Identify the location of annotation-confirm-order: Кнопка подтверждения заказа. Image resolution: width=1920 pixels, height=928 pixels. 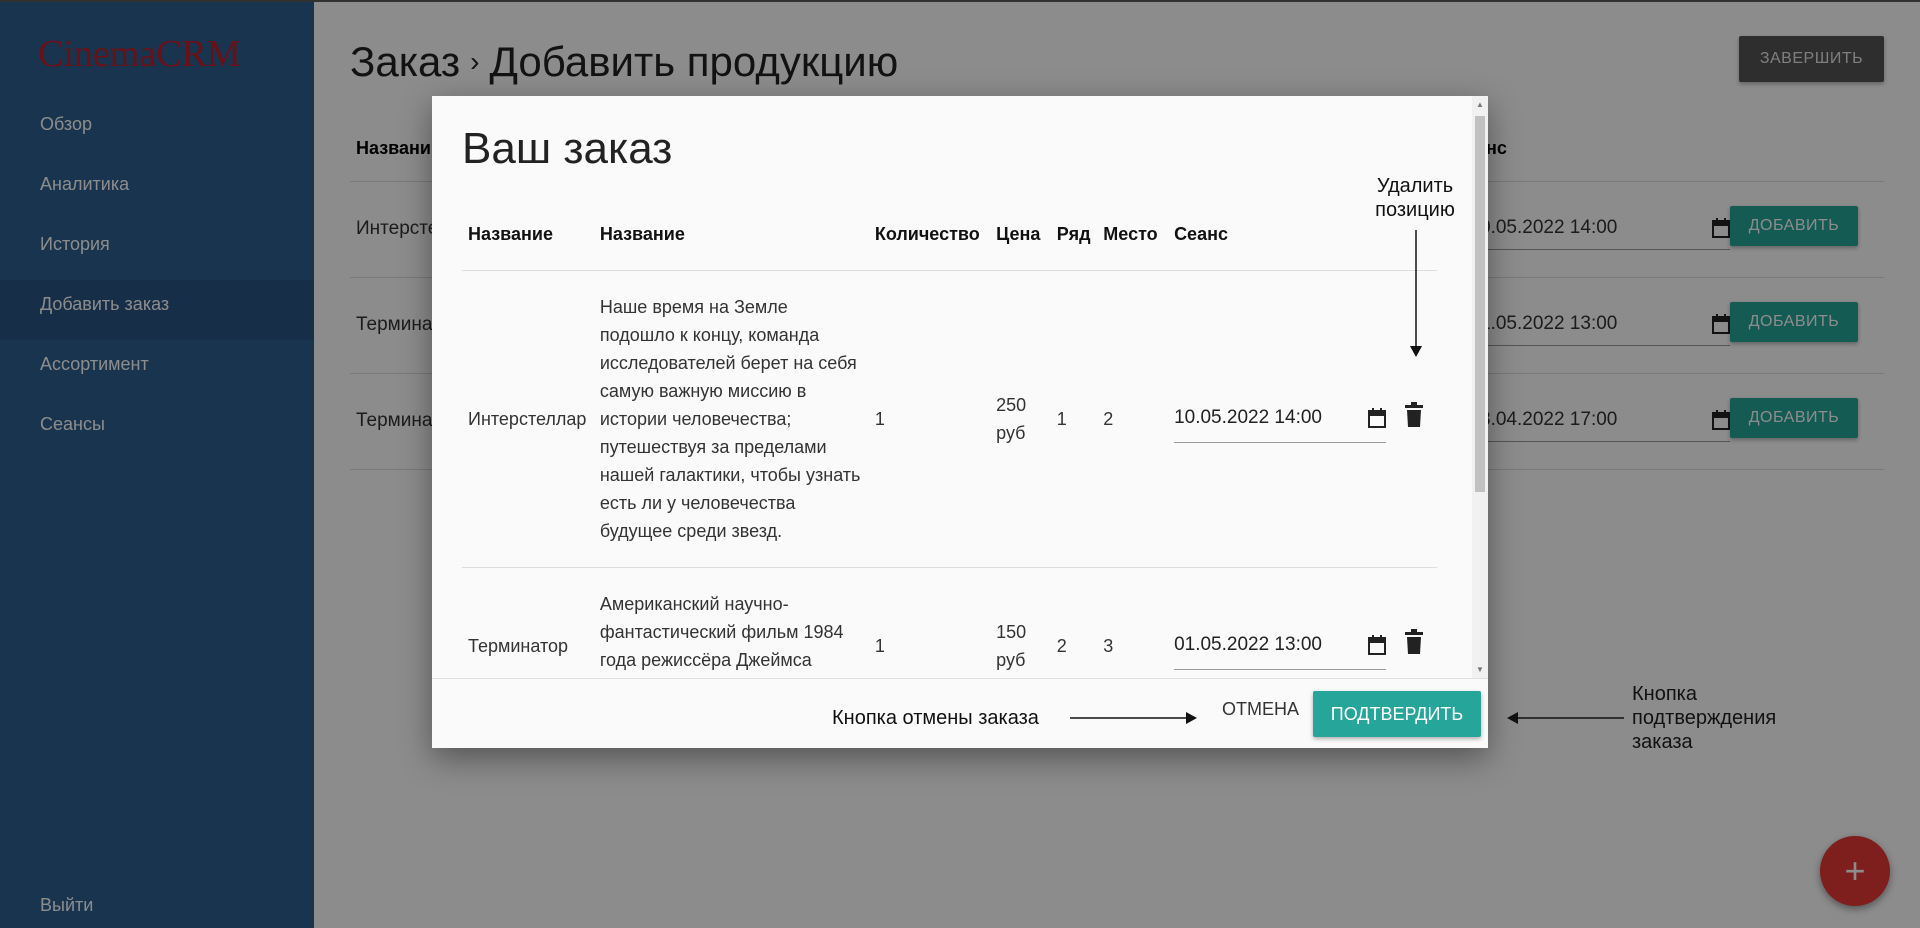
(1704, 718).